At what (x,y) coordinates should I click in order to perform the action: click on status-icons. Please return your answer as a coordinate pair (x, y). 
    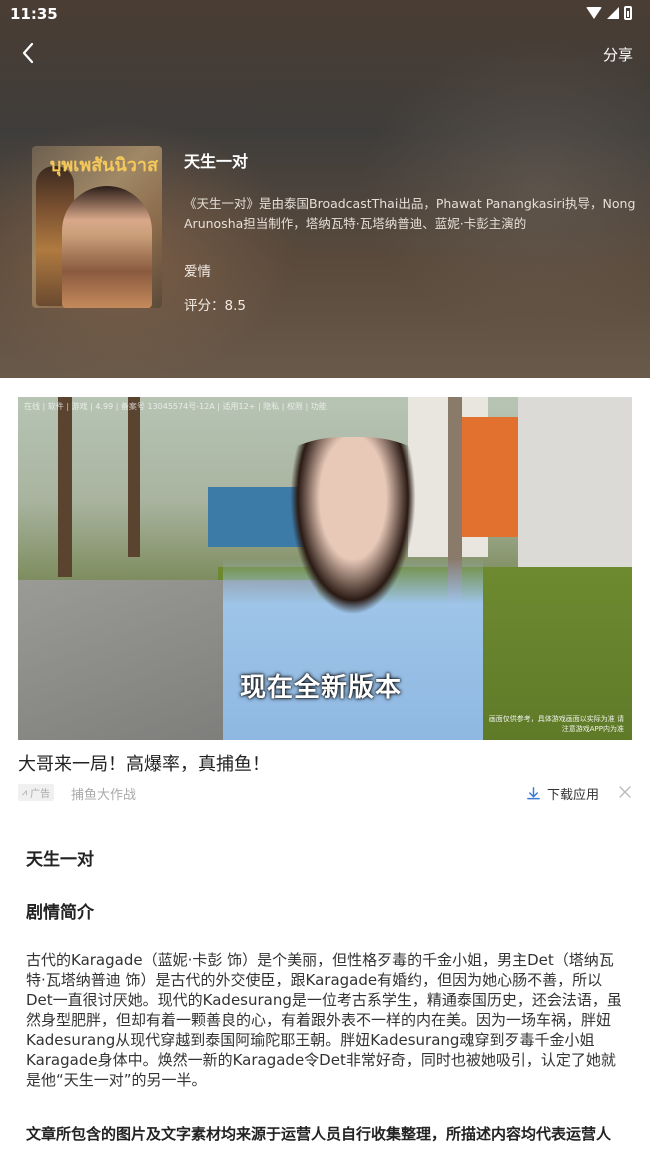
    Looking at the image, I should click on (609, 13).